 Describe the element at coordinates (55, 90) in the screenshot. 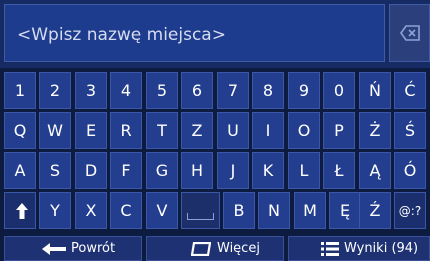

I see `key-2: 2` at that location.